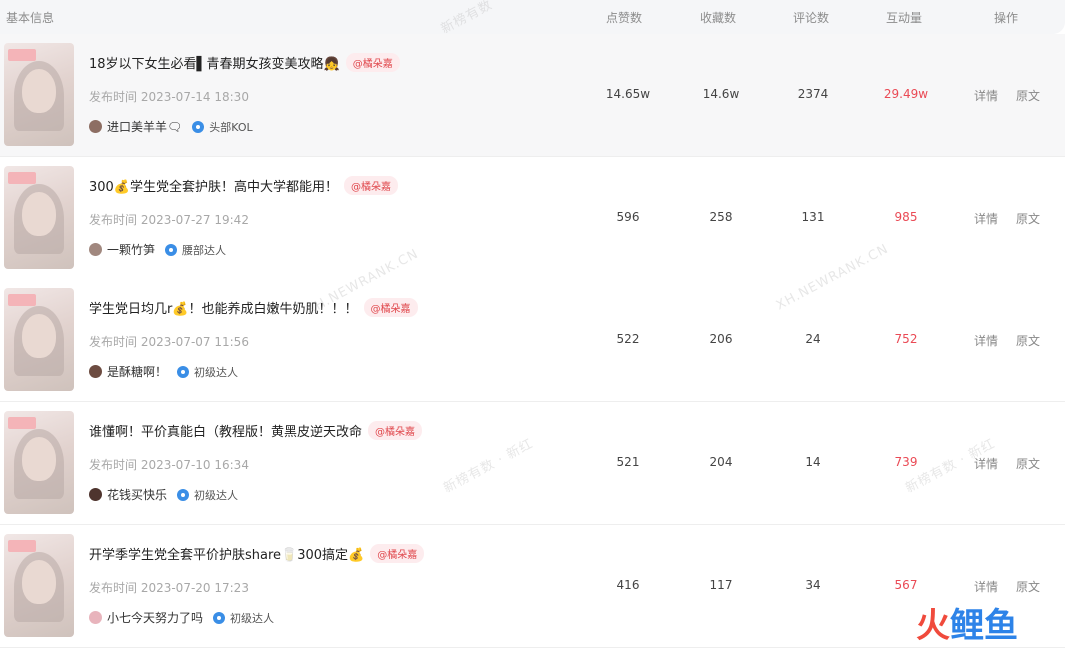  Describe the element at coordinates (204, 250) in the screenshot. I see `author-level-label: 腰部达人` at that location.